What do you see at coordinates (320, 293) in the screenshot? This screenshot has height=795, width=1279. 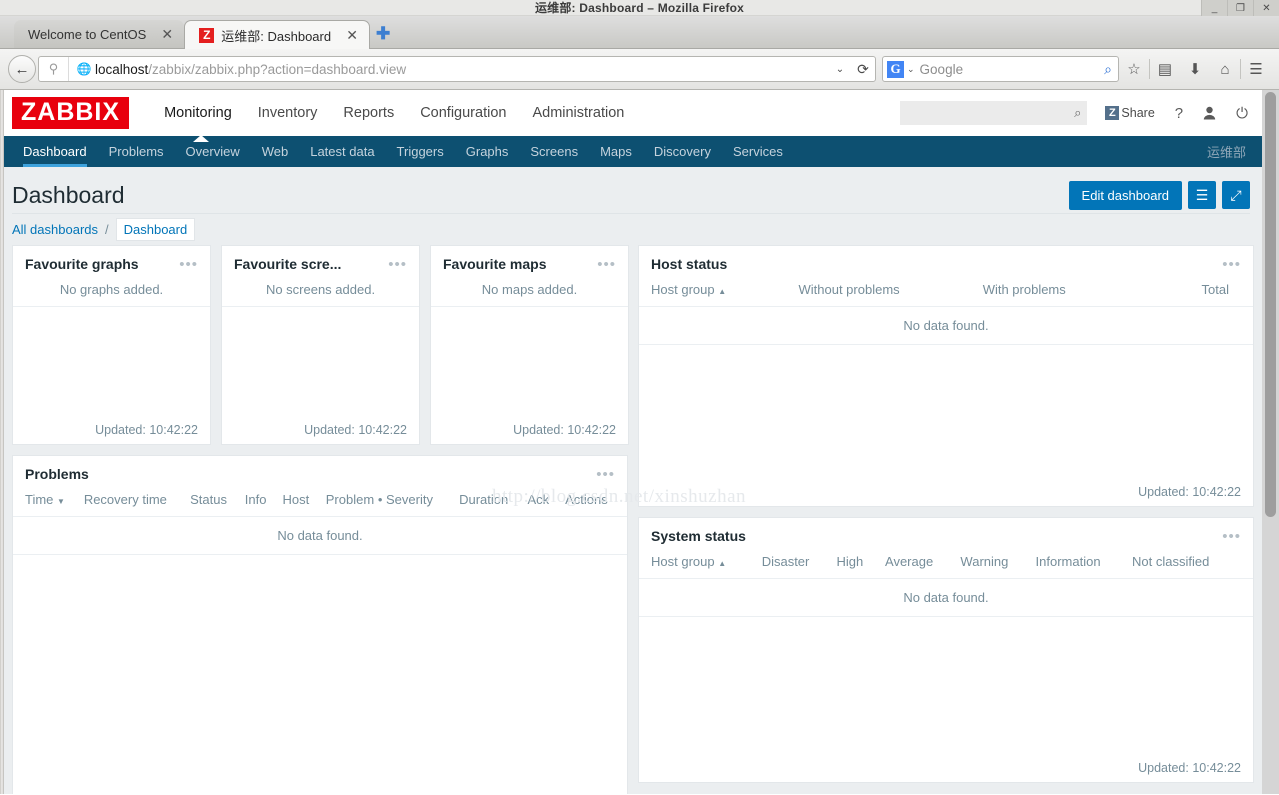 I see `widget-empty-message: No screens added.` at bounding box center [320, 293].